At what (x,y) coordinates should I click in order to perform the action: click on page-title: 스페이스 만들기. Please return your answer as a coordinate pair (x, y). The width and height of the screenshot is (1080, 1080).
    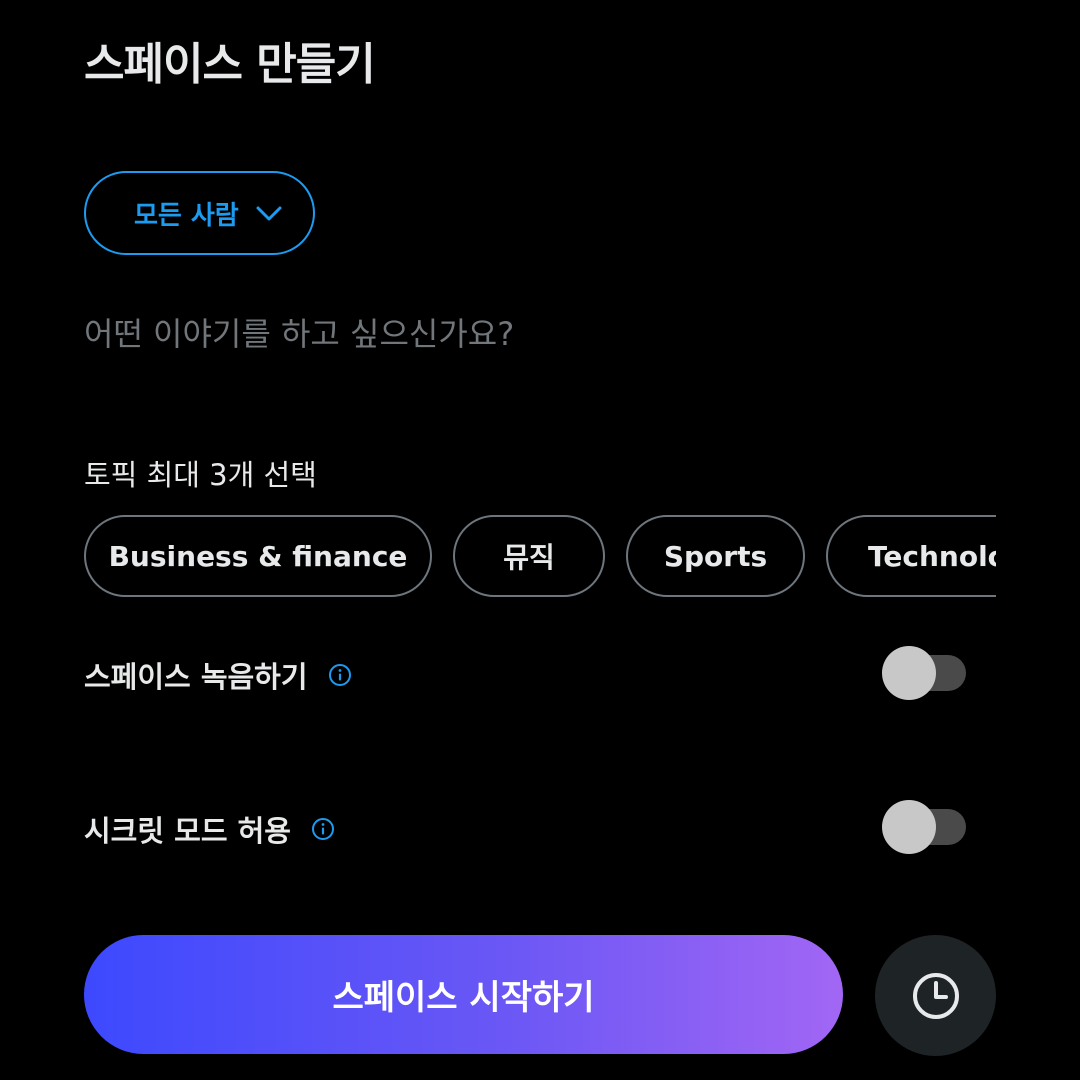
    Looking at the image, I should click on (230, 64).